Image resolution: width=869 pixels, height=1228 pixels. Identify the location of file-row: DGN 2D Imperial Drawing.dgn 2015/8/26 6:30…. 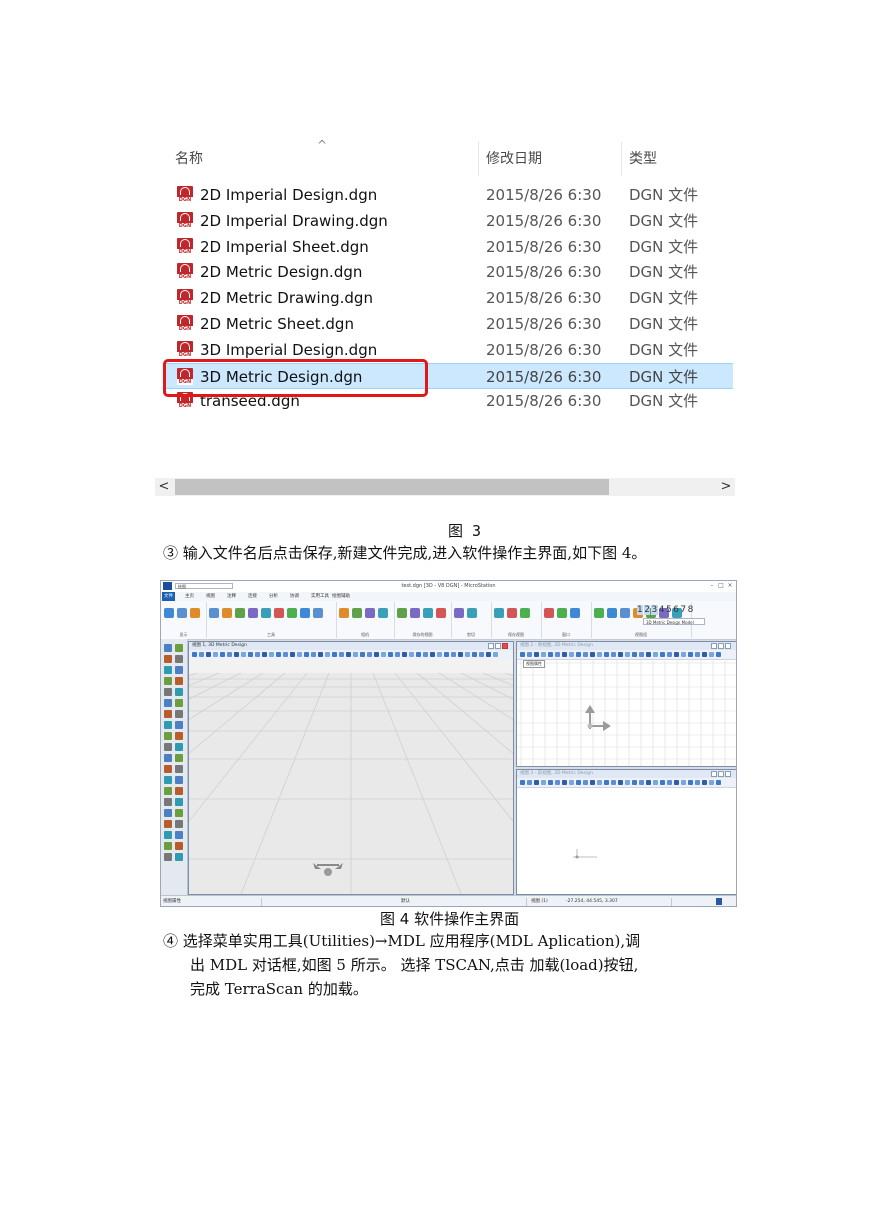
(448, 221).